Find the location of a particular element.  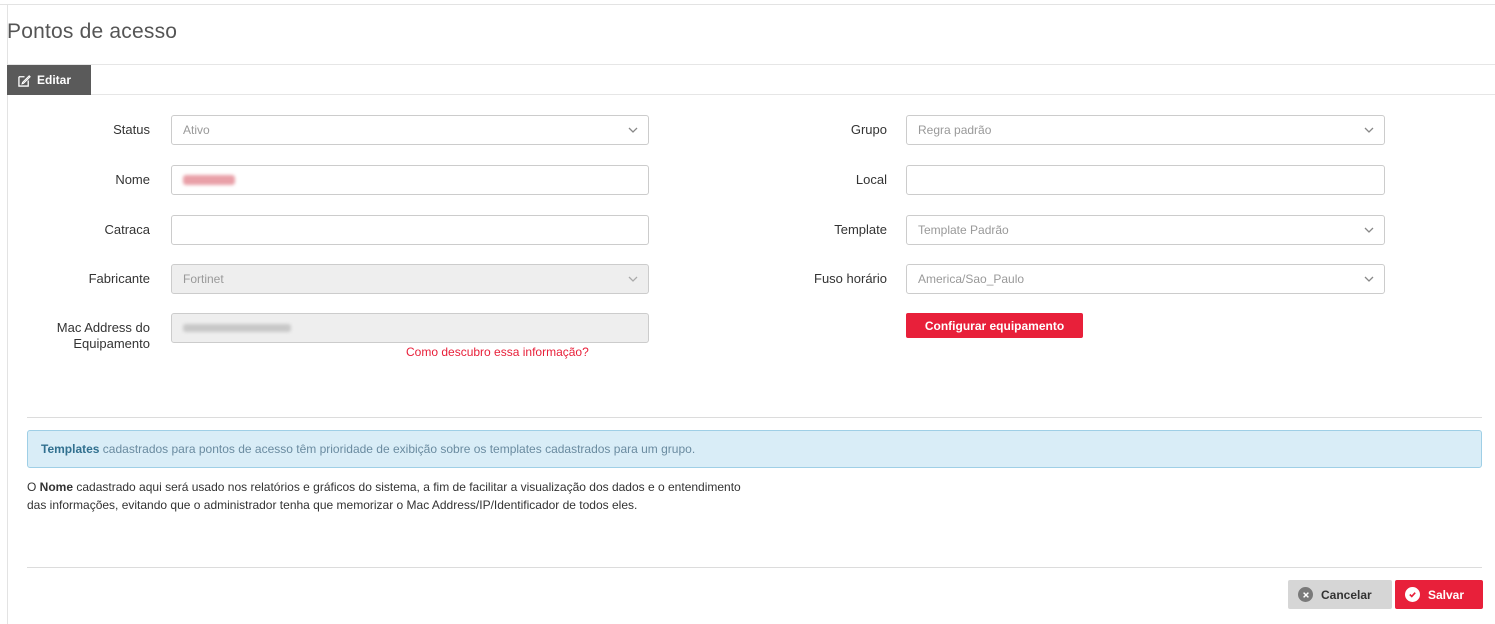

note-prefix: O is located at coordinates (33, 487).